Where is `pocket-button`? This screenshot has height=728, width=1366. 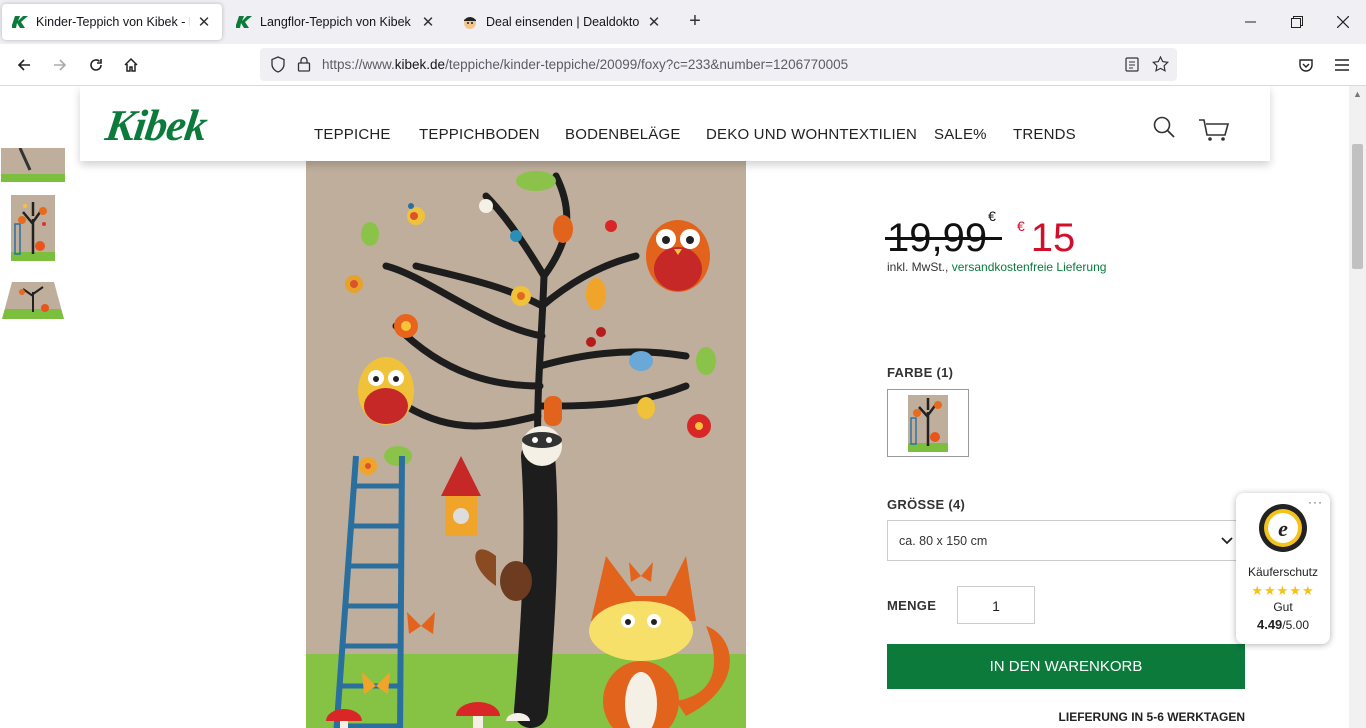 pocket-button is located at coordinates (1306, 65).